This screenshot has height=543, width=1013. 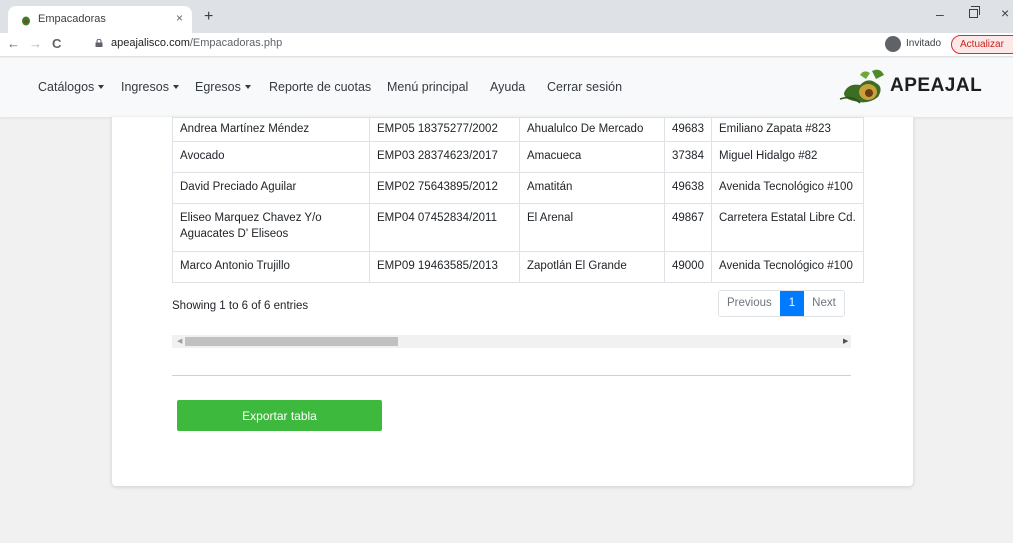 I want to click on table-cell-name: David Preciado Aguilar, so click(x=238, y=187).